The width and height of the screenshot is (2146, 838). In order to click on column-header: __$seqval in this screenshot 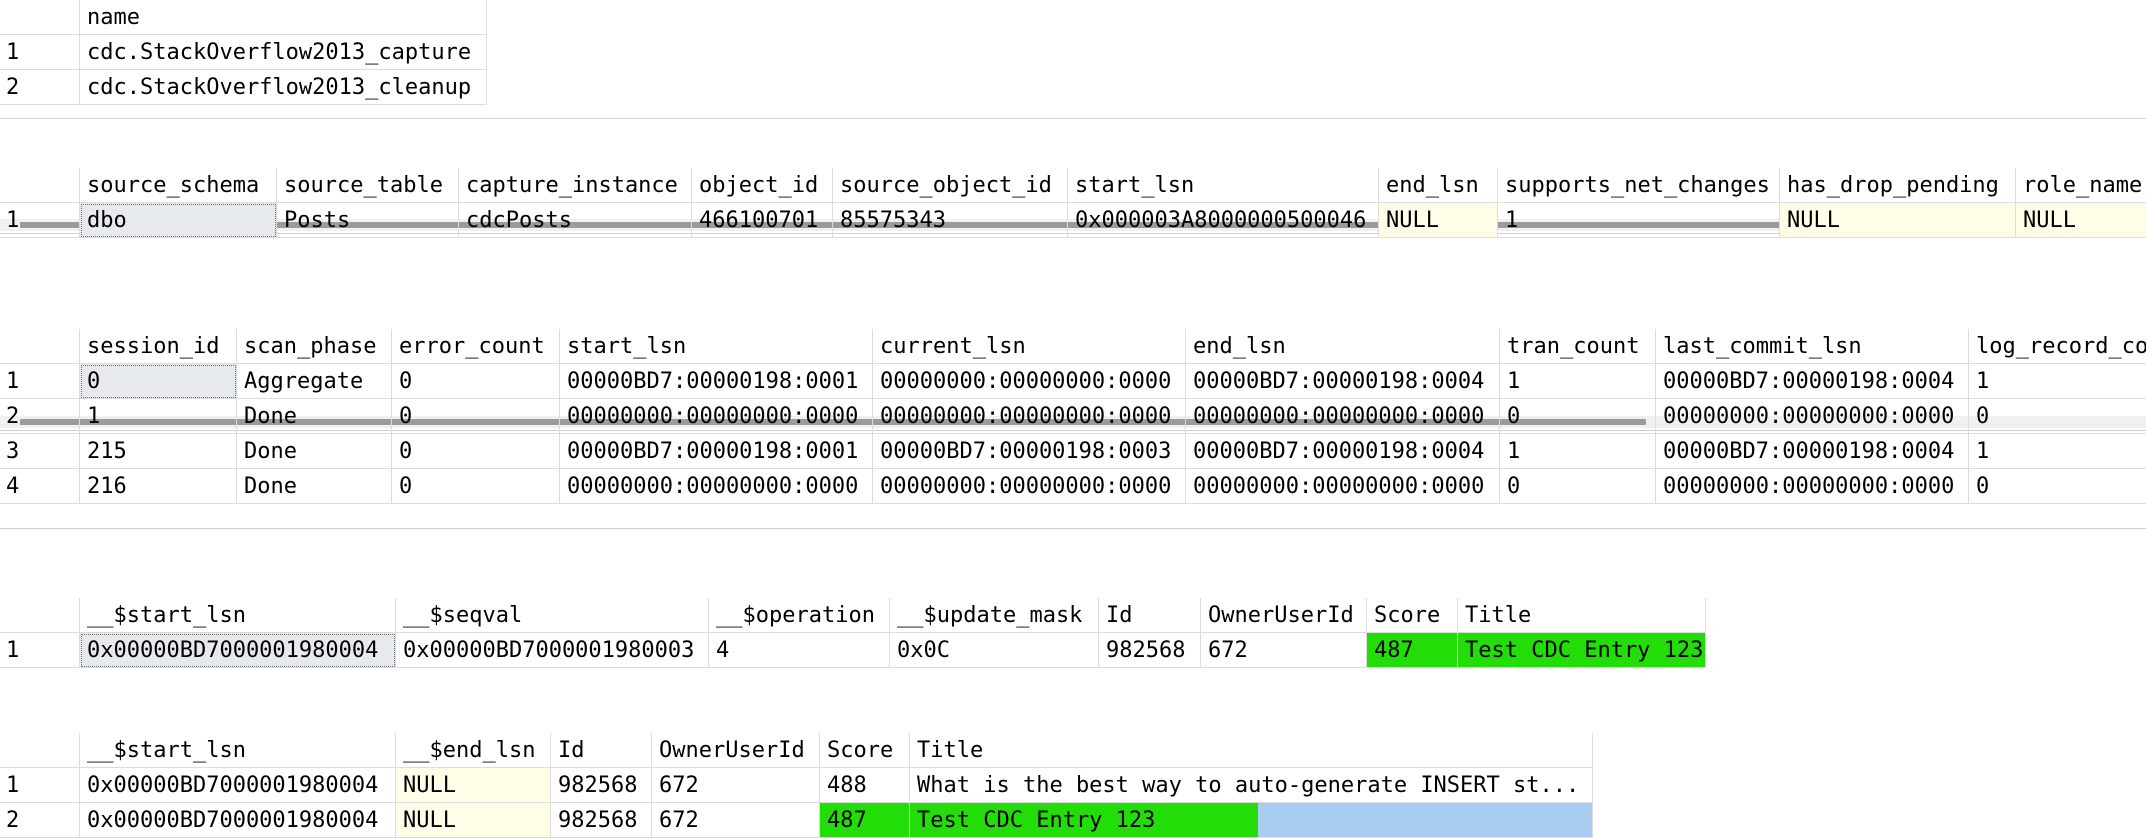, I will do `click(552, 615)`.